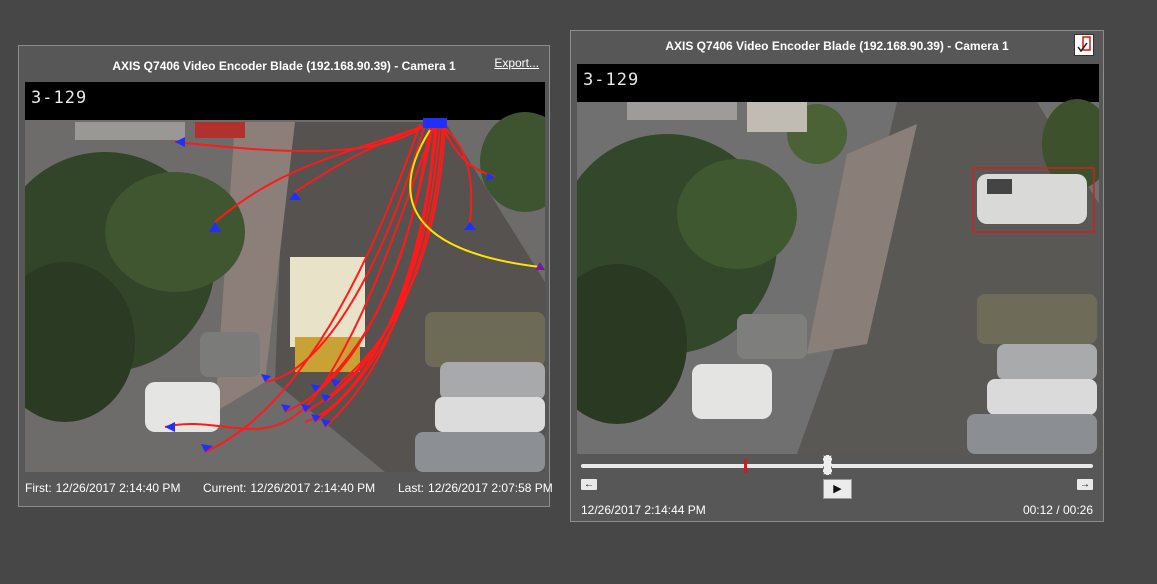 The image size is (1157, 584). What do you see at coordinates (837, 489) in the screenshot?
I see `play-icon: ▶` at bounding box center [837, 489].